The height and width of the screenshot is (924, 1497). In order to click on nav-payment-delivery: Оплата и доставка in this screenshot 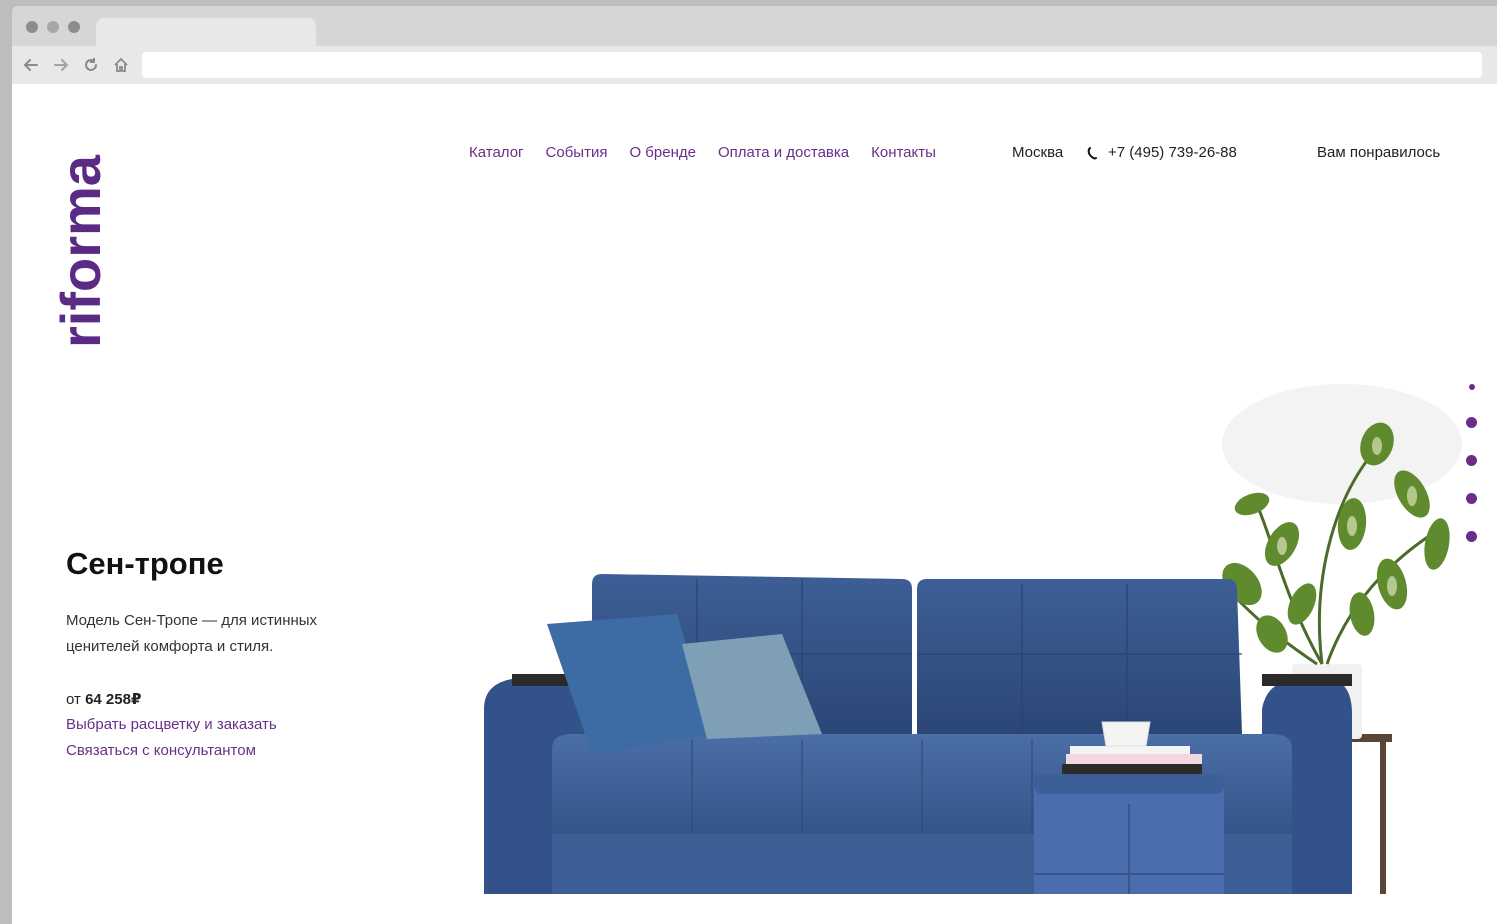, I will do `click(783, 152)`.